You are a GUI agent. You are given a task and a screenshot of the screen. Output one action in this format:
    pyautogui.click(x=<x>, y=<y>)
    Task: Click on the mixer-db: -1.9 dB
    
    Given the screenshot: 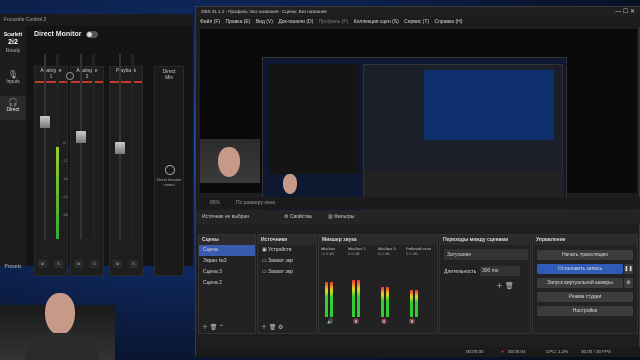 What is the action you would take?
    pyautogui.click(x=327, y=253)
    